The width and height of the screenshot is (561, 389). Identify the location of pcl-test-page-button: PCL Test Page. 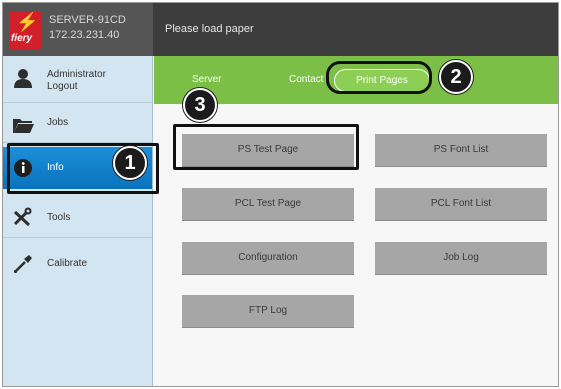
(268, 204).